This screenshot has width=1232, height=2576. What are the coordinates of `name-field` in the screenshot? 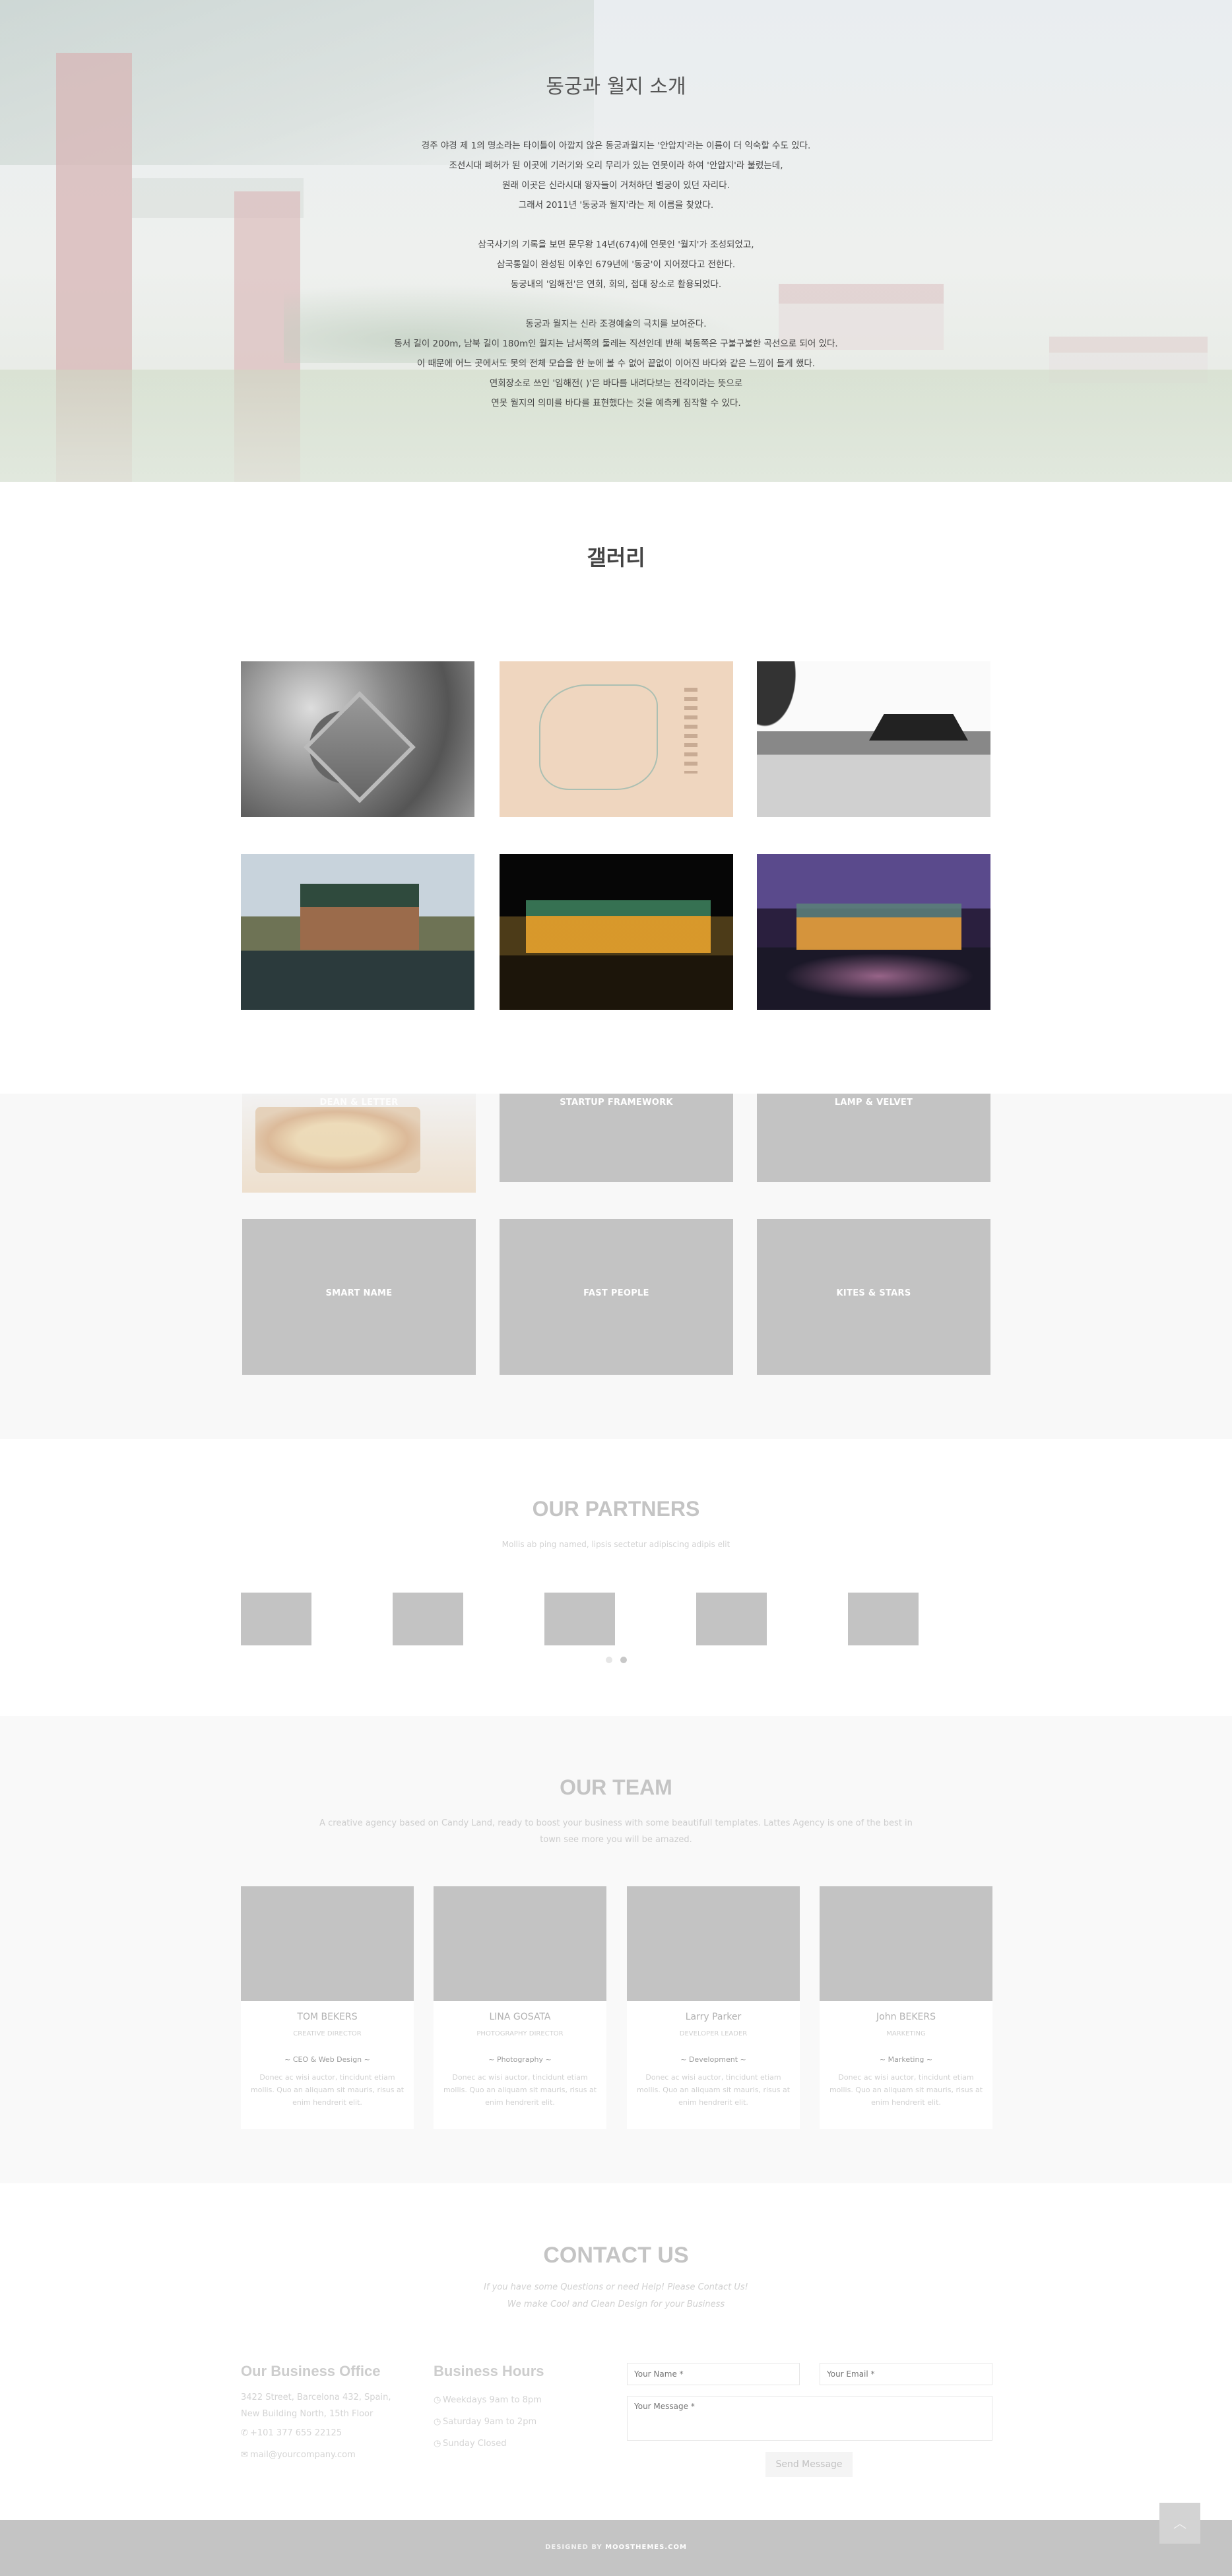 It's located at (713, 2374).